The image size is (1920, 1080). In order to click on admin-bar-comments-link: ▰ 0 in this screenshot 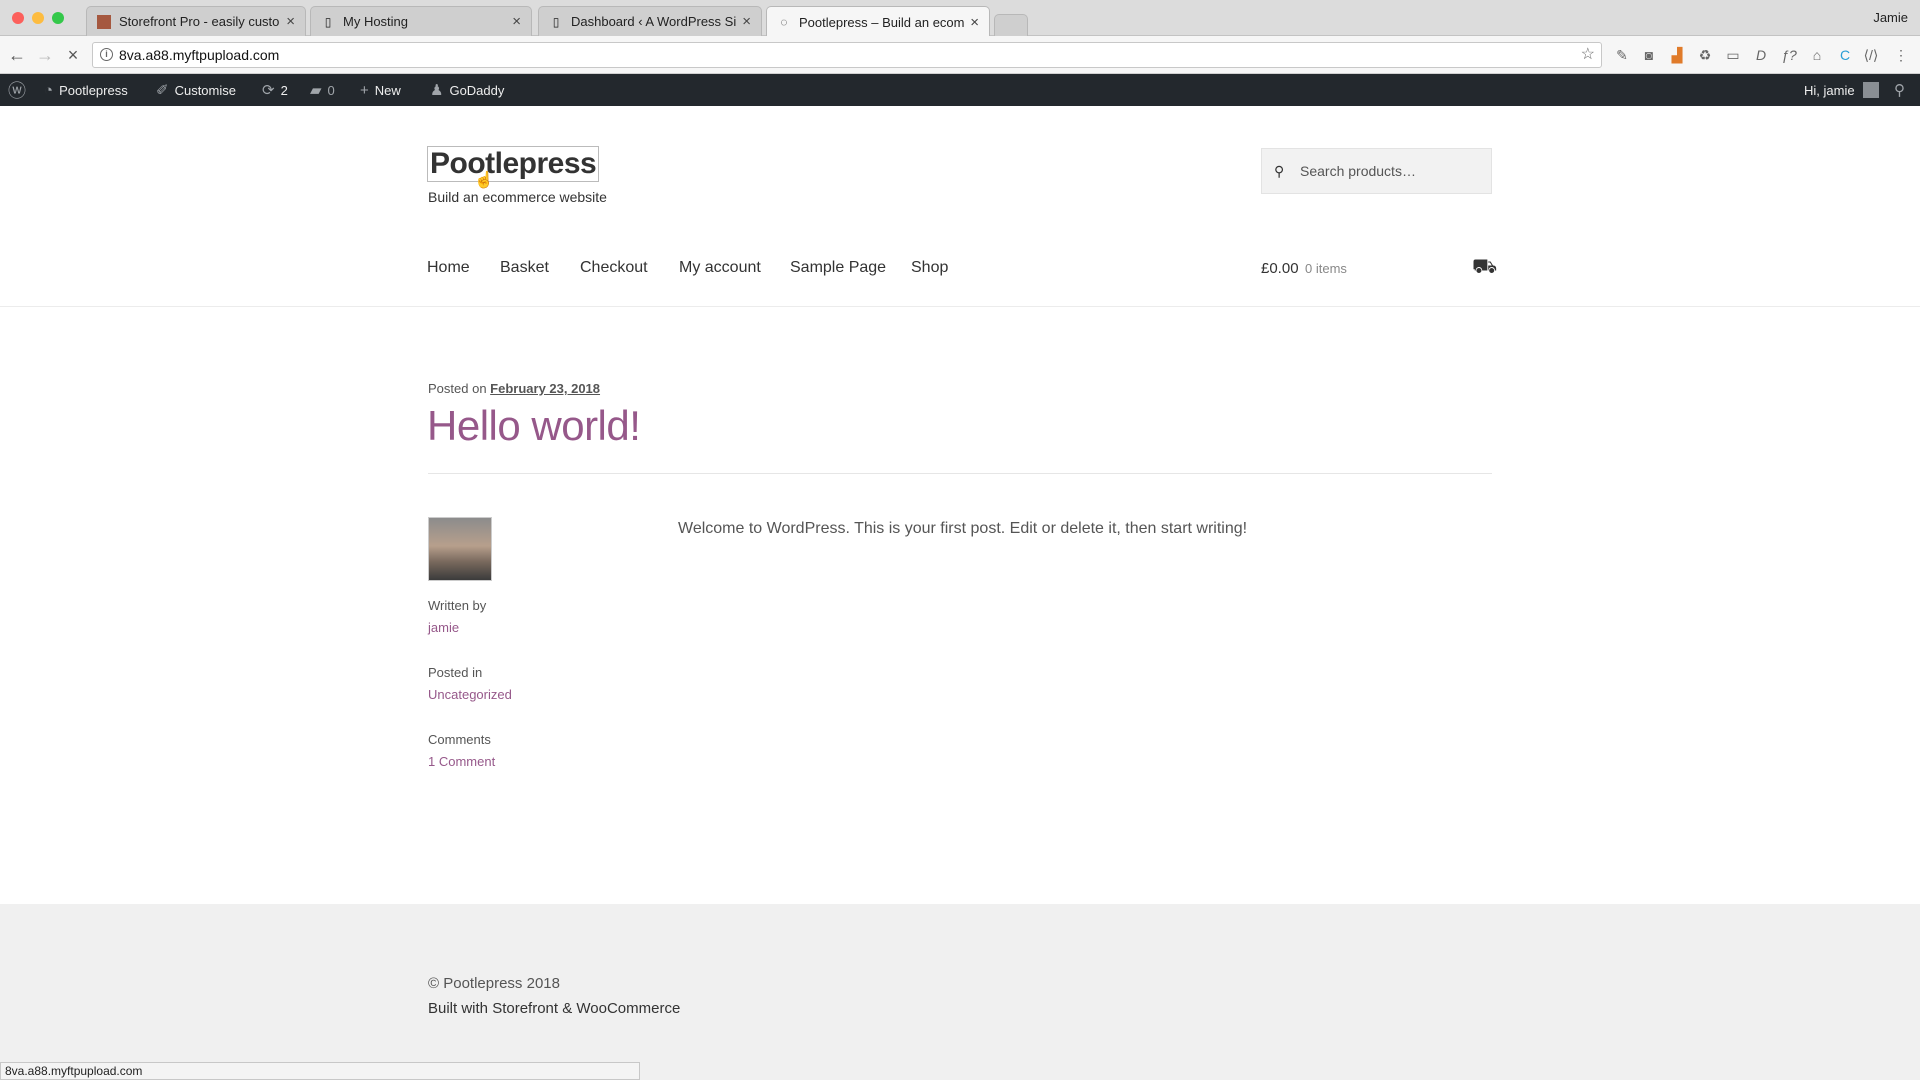, I will do `click(322, 90)`.